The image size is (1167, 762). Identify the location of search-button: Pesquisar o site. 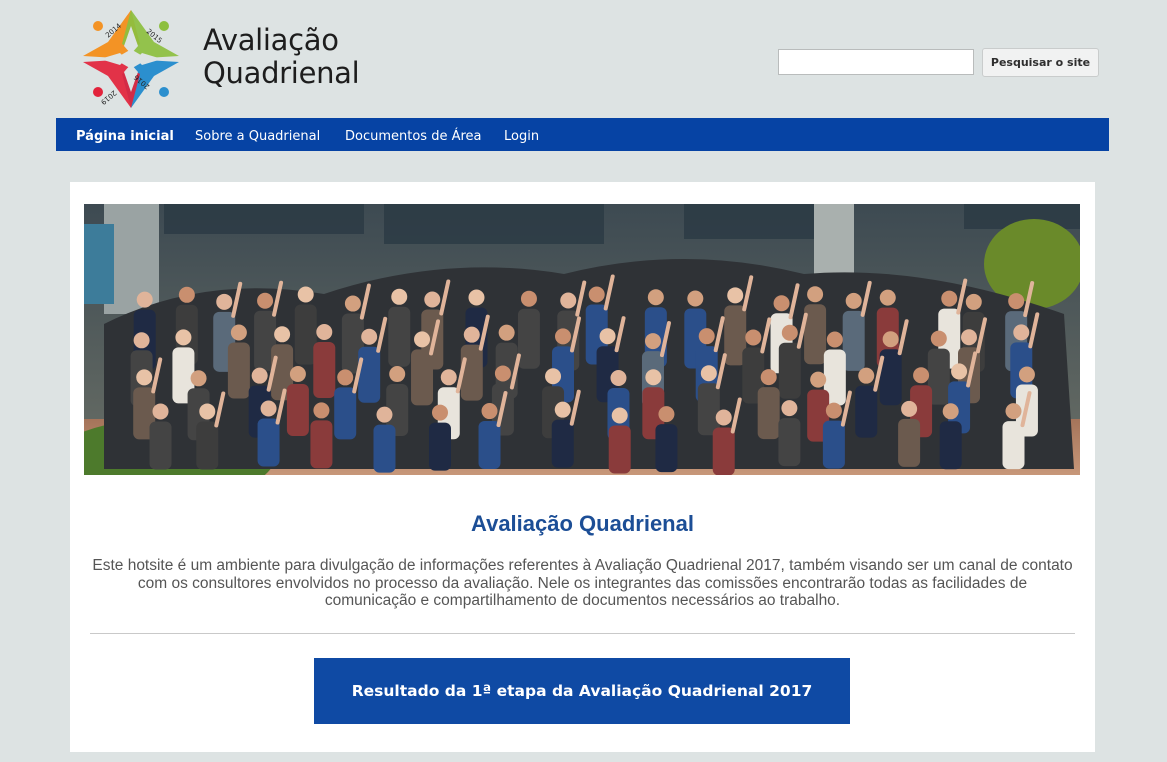
(1040, 62).